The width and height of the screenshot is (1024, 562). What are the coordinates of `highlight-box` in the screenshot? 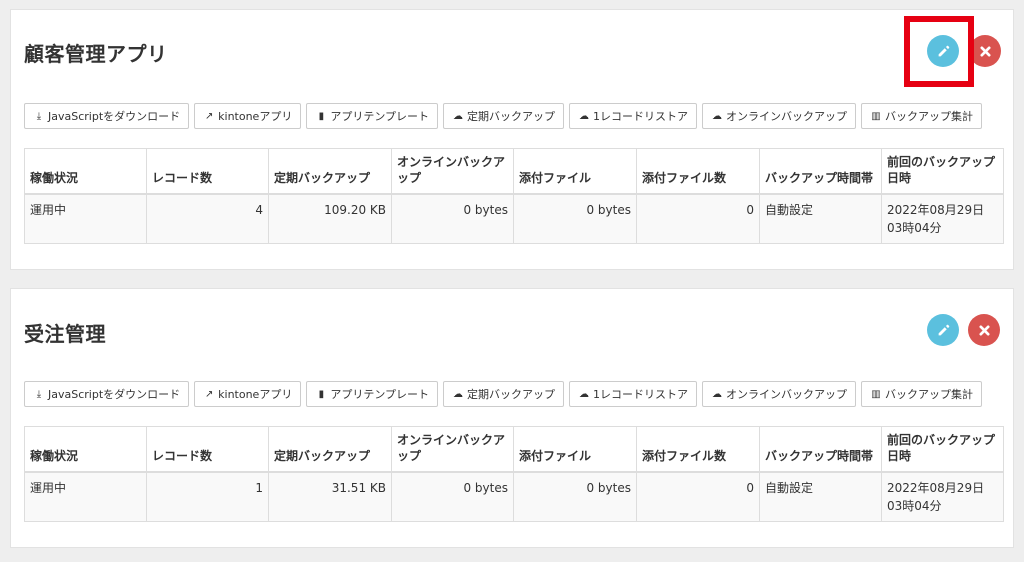 It's located at (939, 51).